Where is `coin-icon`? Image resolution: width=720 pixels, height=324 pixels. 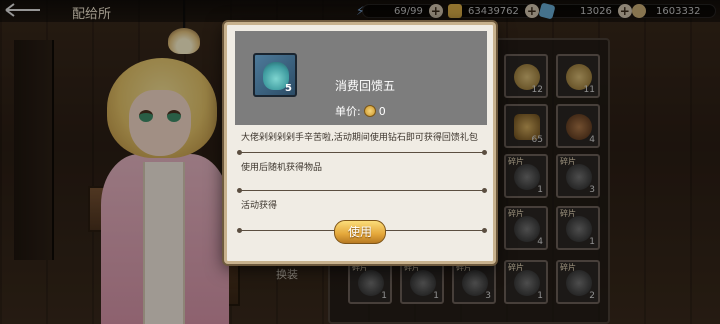 coin-icon is located at coordinates (369, 111).